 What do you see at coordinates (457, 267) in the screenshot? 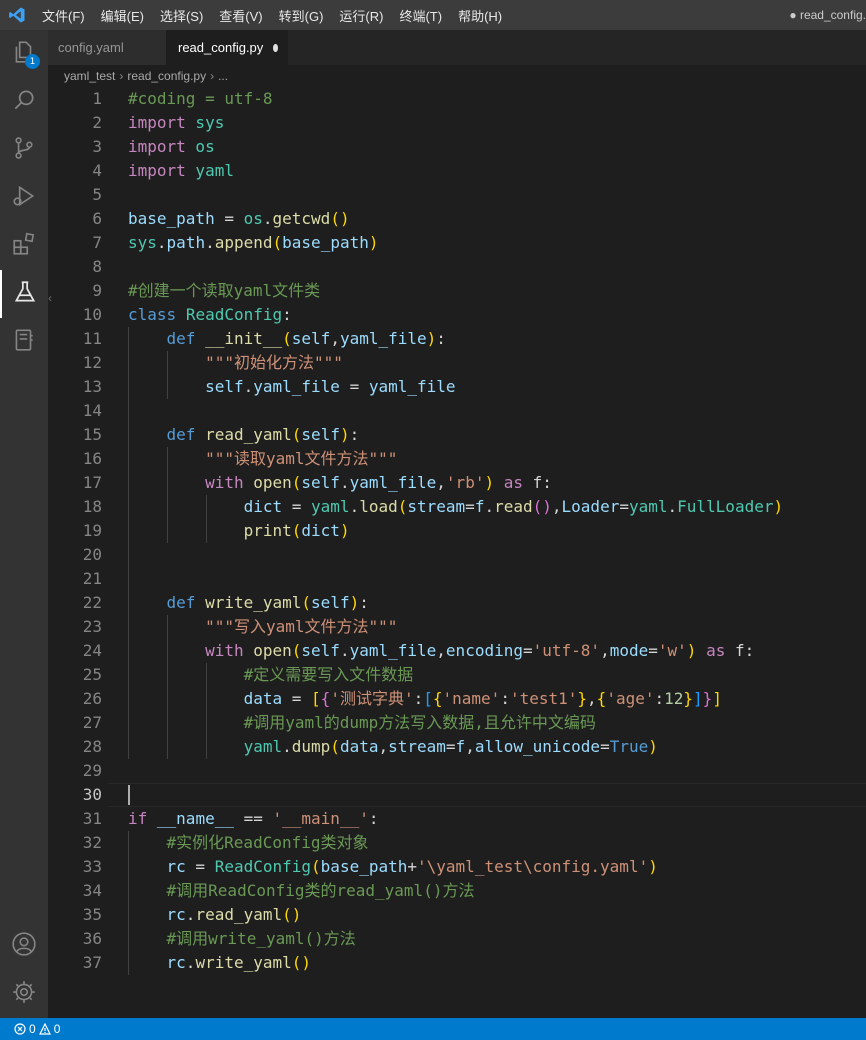
I see `code-line: 8` at bounding box center [457, 267].